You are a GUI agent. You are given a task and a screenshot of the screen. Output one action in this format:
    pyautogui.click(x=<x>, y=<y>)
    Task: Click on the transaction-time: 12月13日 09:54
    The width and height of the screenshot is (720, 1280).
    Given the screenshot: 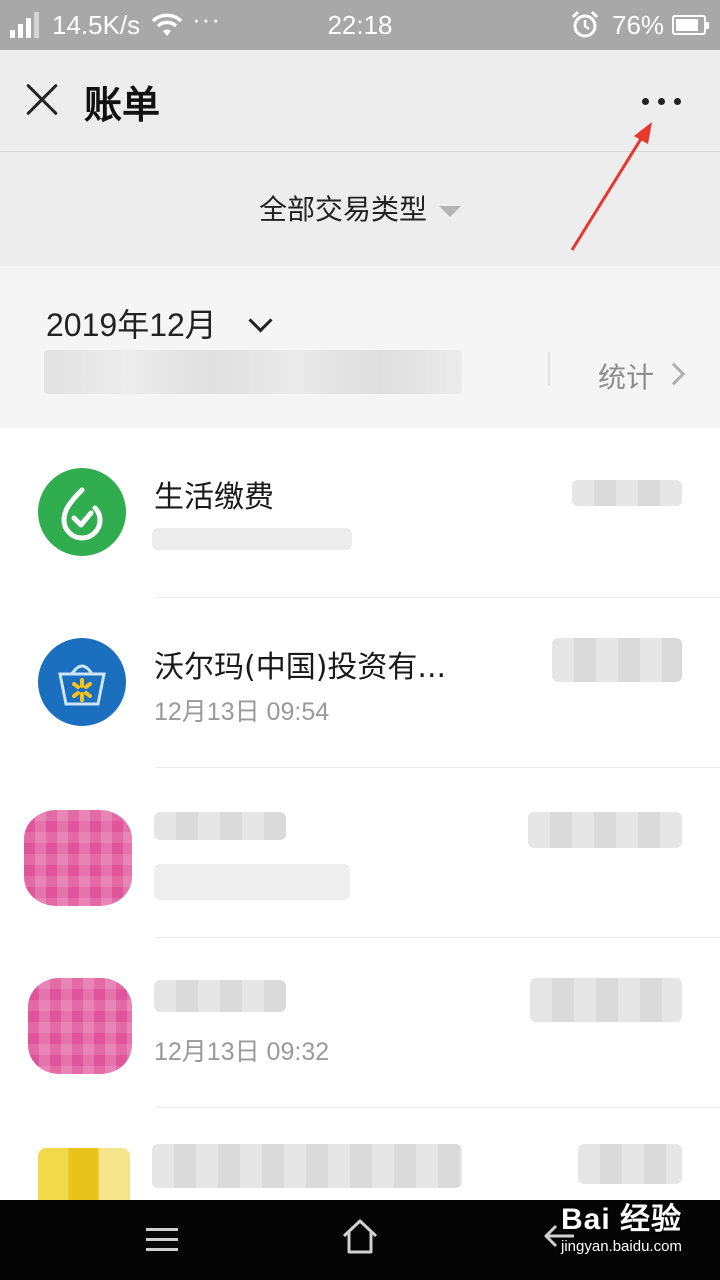 What is the action you would take?
    pyautogui.click(x=242, y=712)
    